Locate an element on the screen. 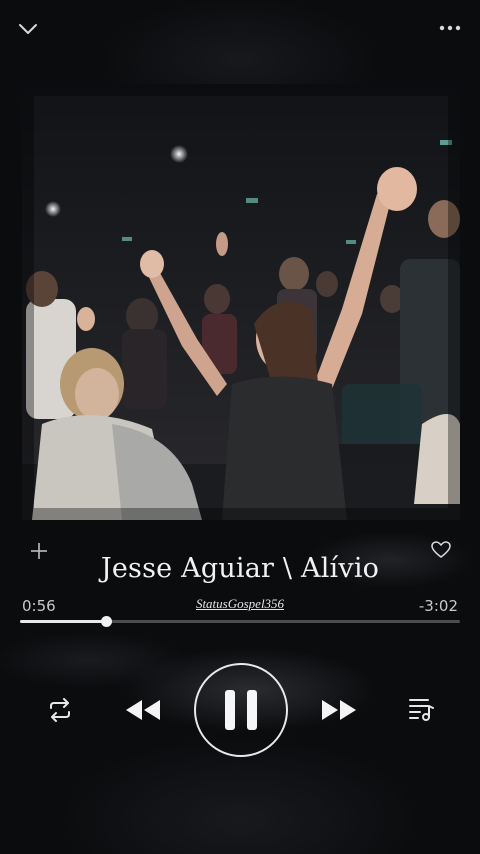 Image resolution: width=480 pixels, height=854 pixels. chevron-down-icon is located at coordinates (28, 29).